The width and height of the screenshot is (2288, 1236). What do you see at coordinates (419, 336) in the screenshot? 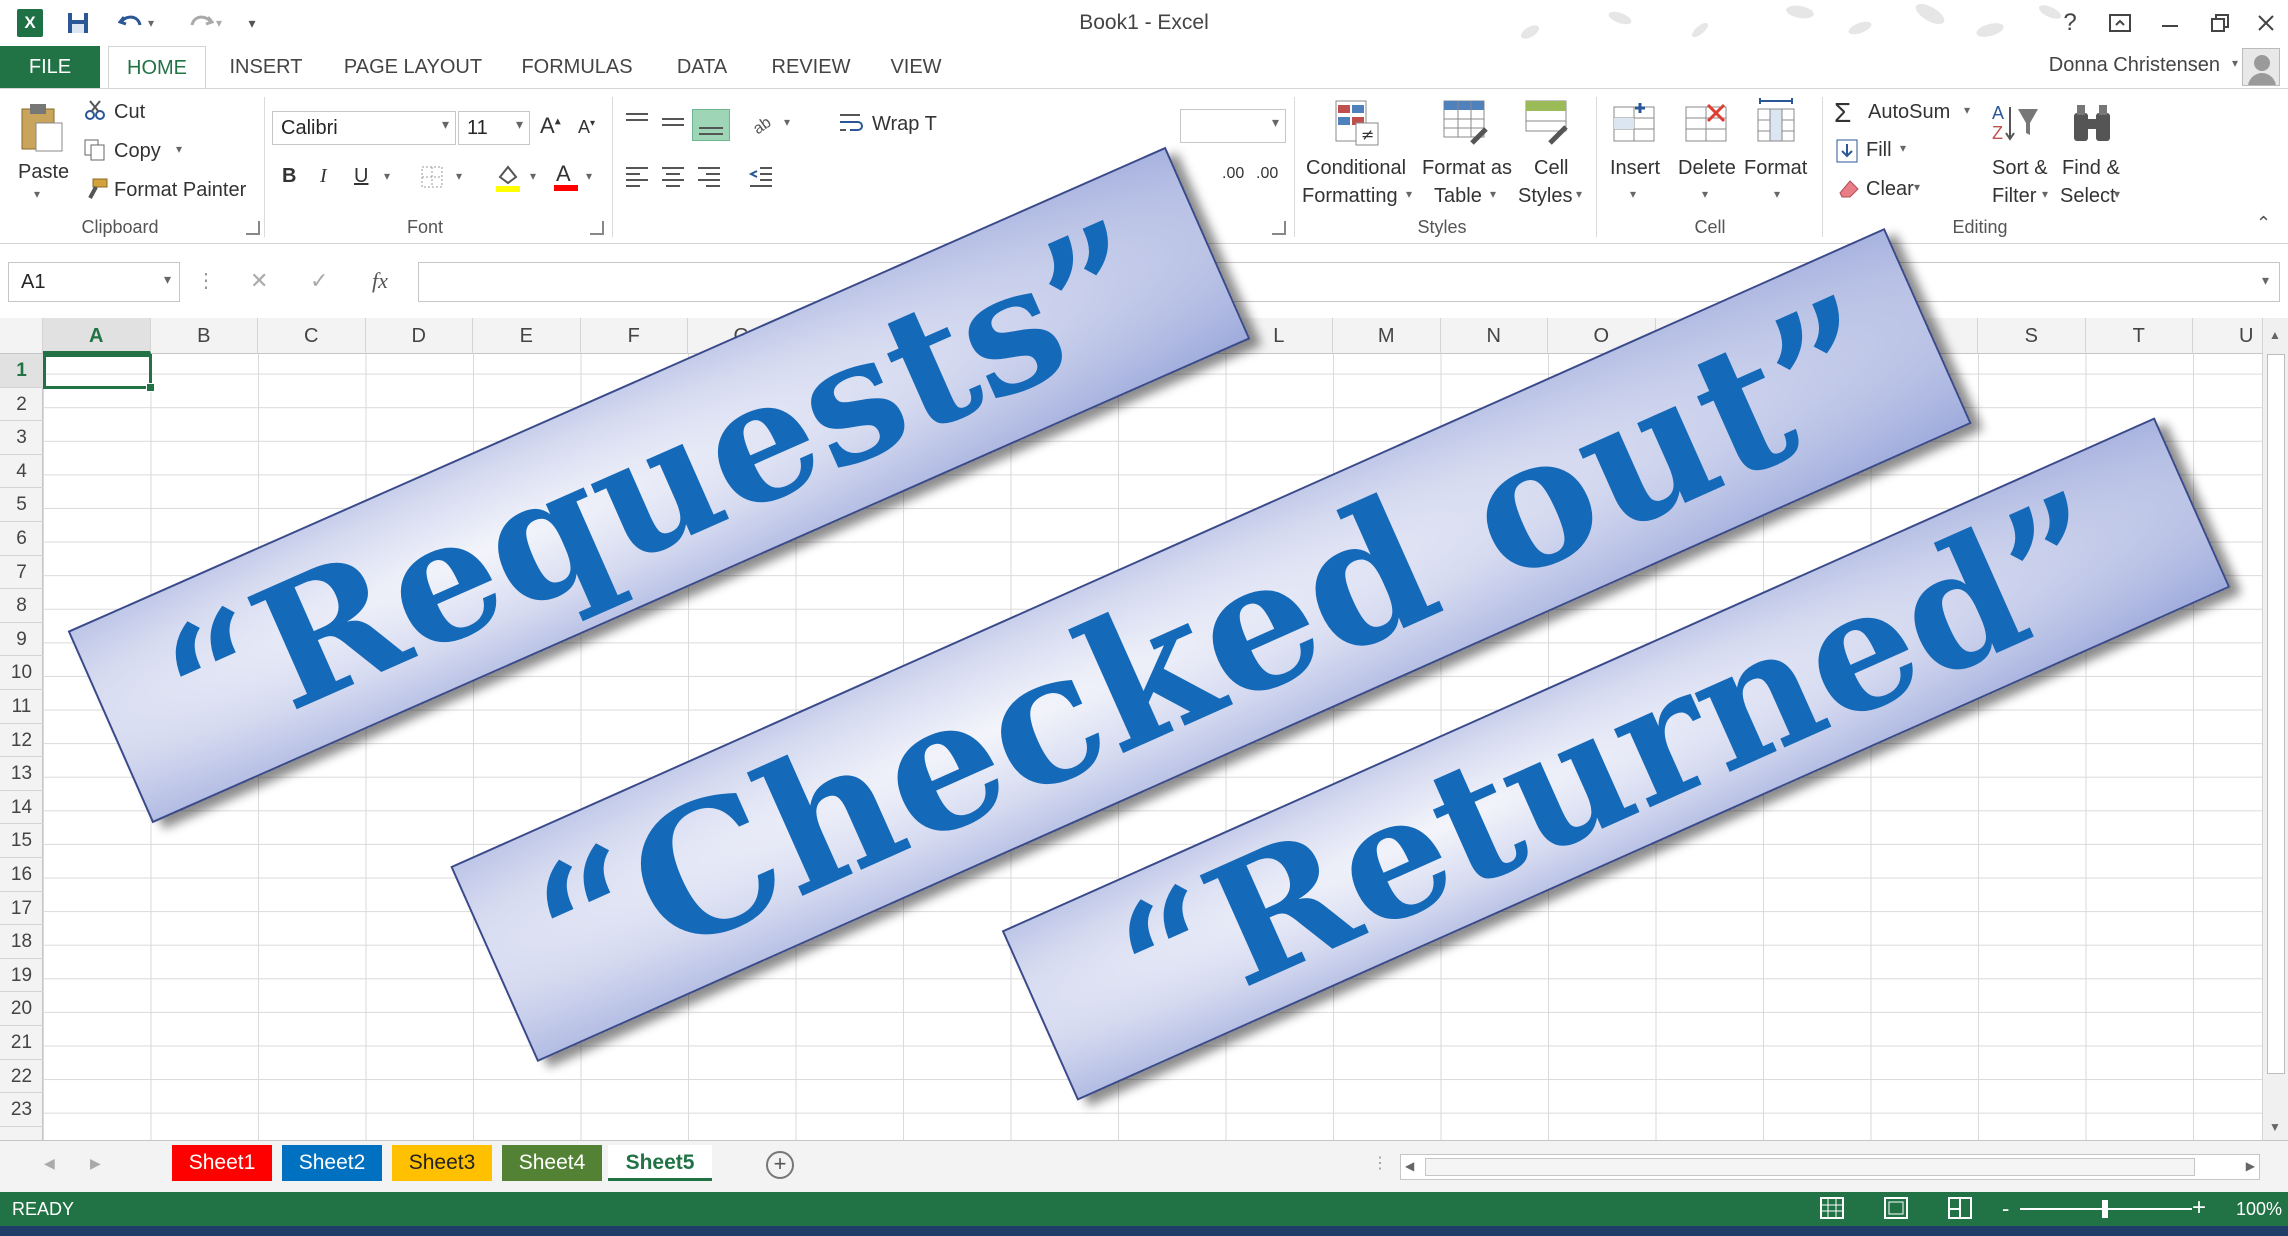
I see `column-header-d: D` at bounding box center [419, 336].